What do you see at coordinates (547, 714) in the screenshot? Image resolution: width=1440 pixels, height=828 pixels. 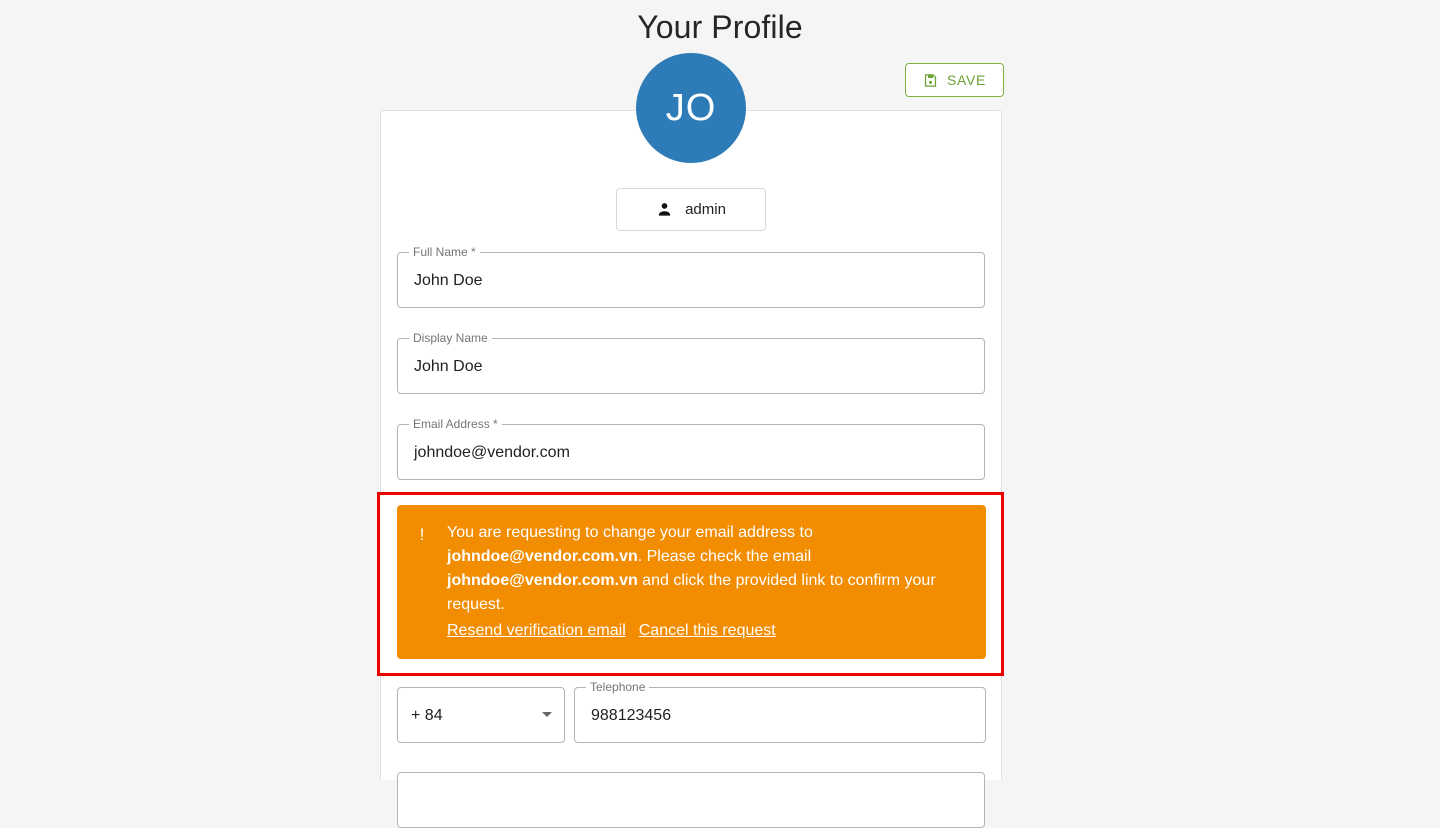 I see `chevron-down-icon` at bounding box center [547, 714].